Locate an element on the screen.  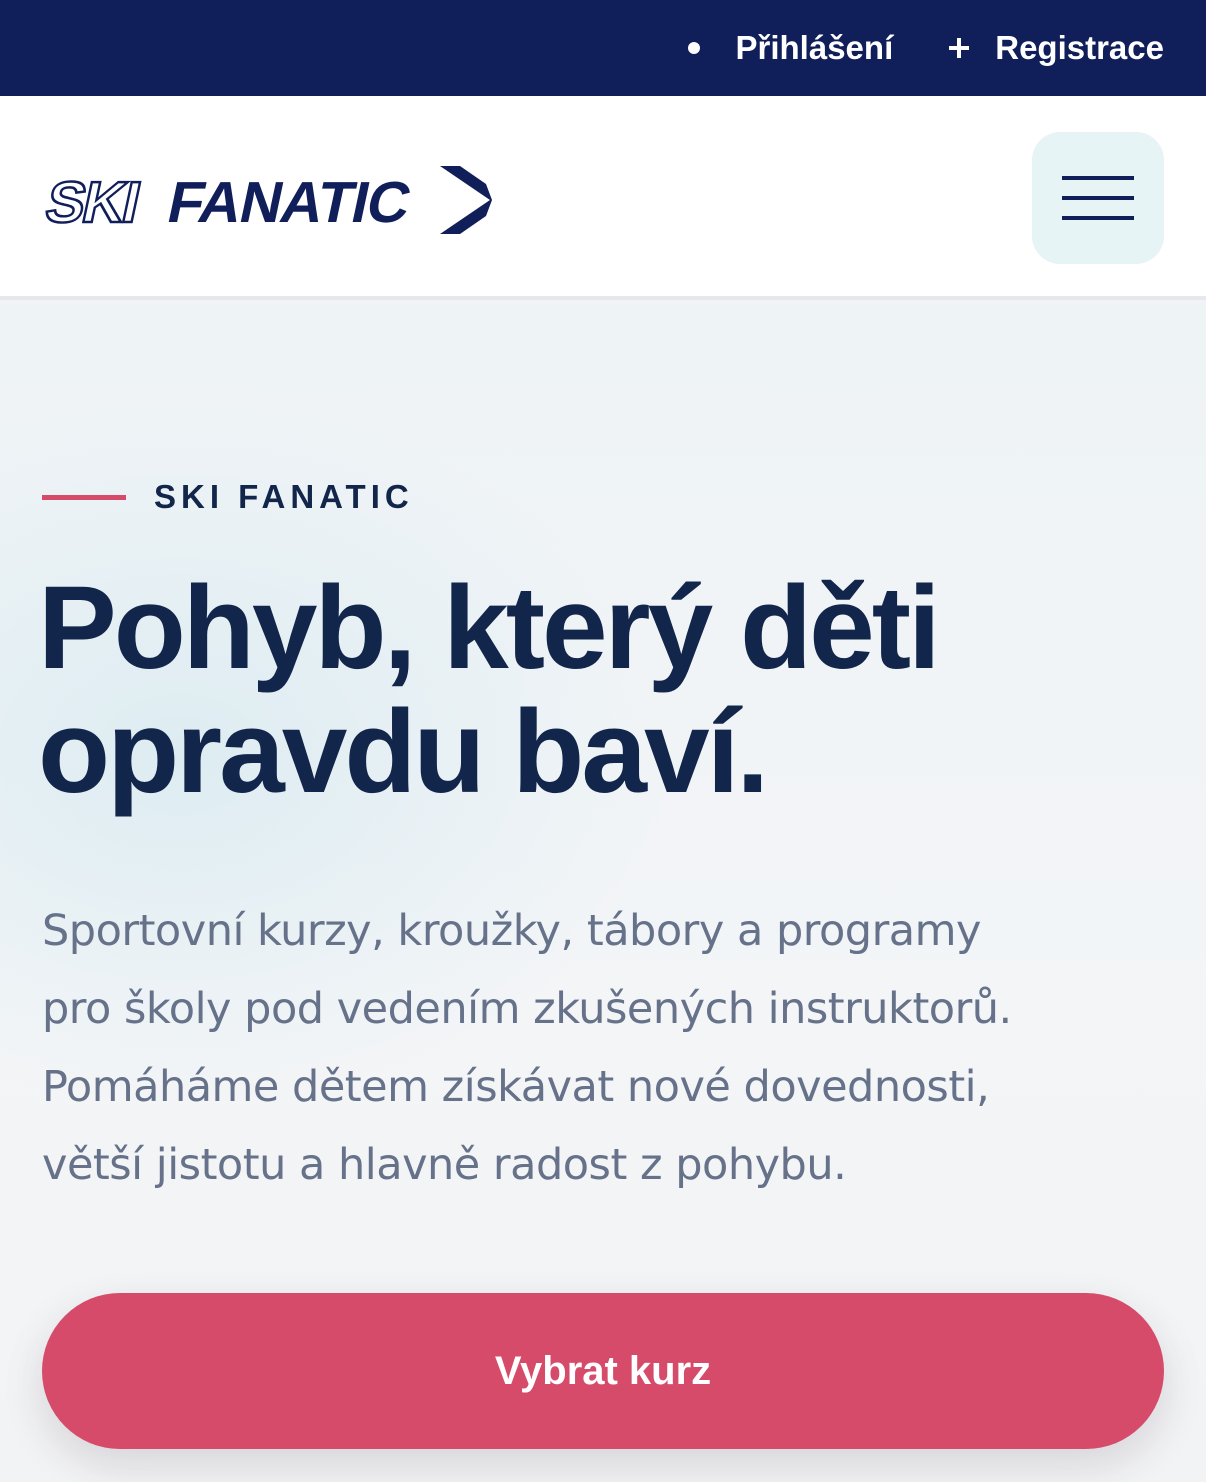
lead-line-3: Pomáháme dětem získávat nové dovednosti, is located at coordinates (516, 1087).